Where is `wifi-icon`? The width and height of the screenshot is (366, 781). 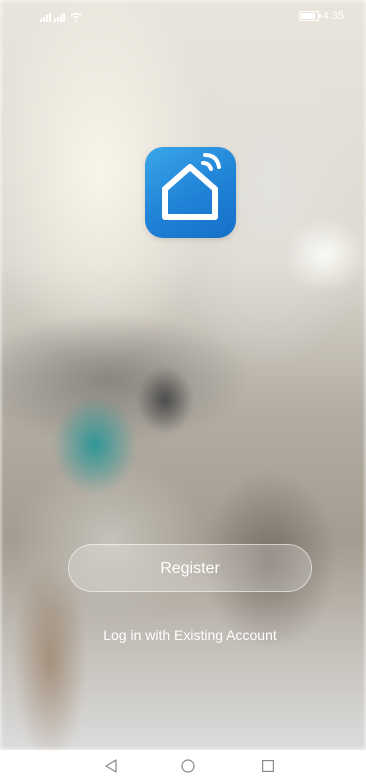
wifi-icon is located at coordinates (76, 17).